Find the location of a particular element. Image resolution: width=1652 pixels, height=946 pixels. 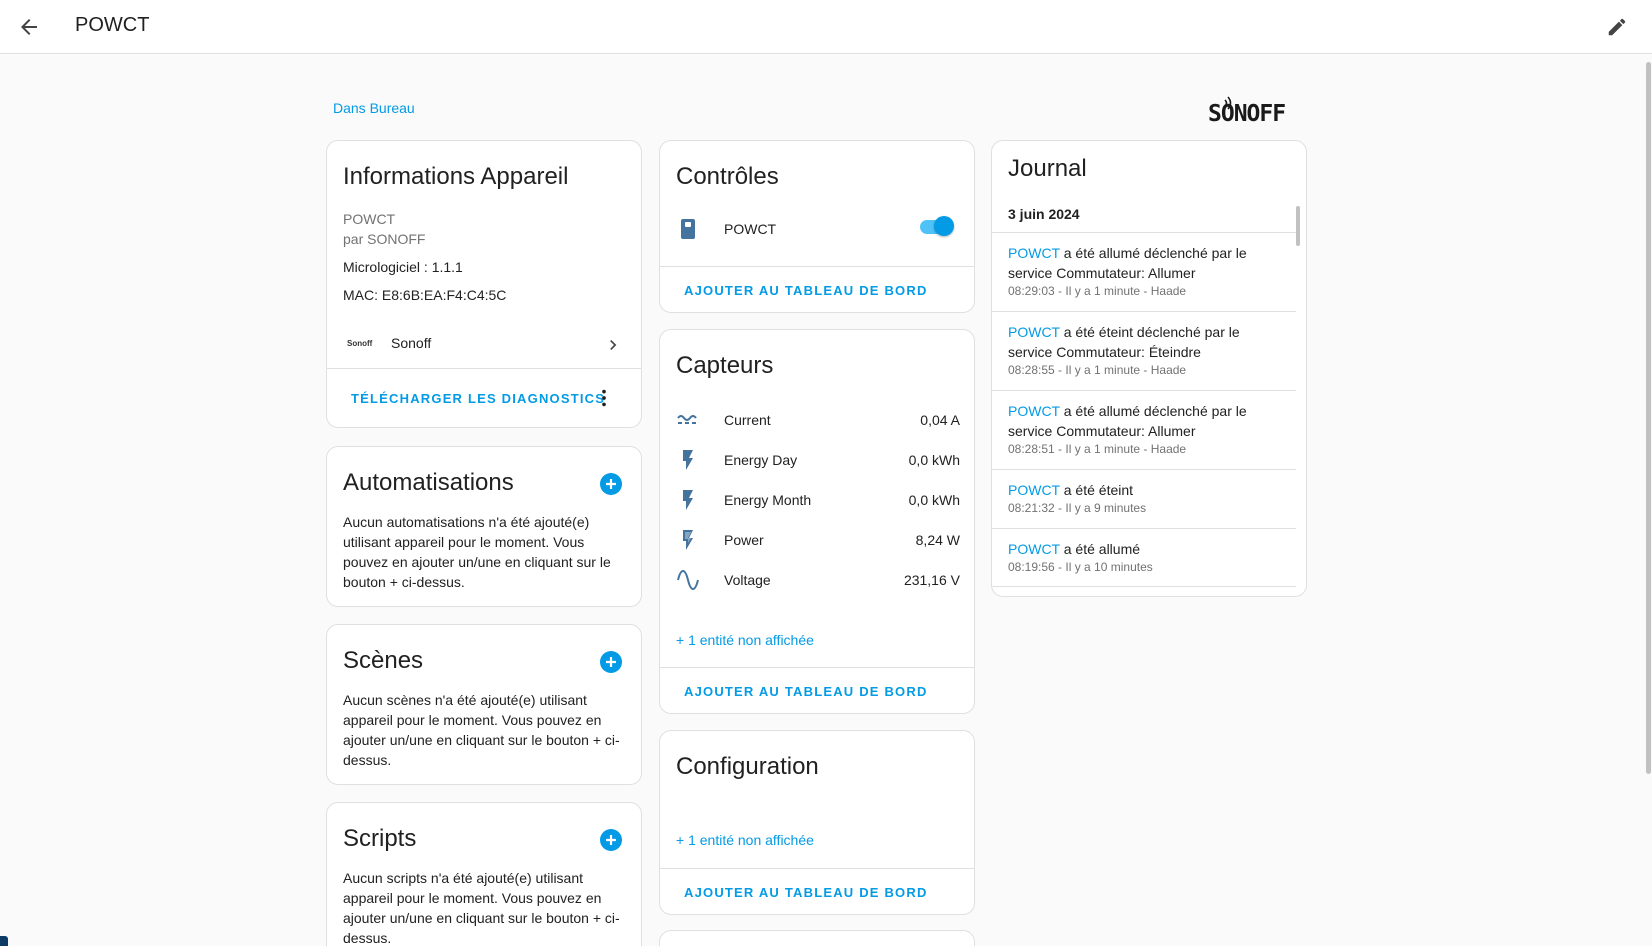

top-app-bar: POWCT is located at coordinates (826, 27).